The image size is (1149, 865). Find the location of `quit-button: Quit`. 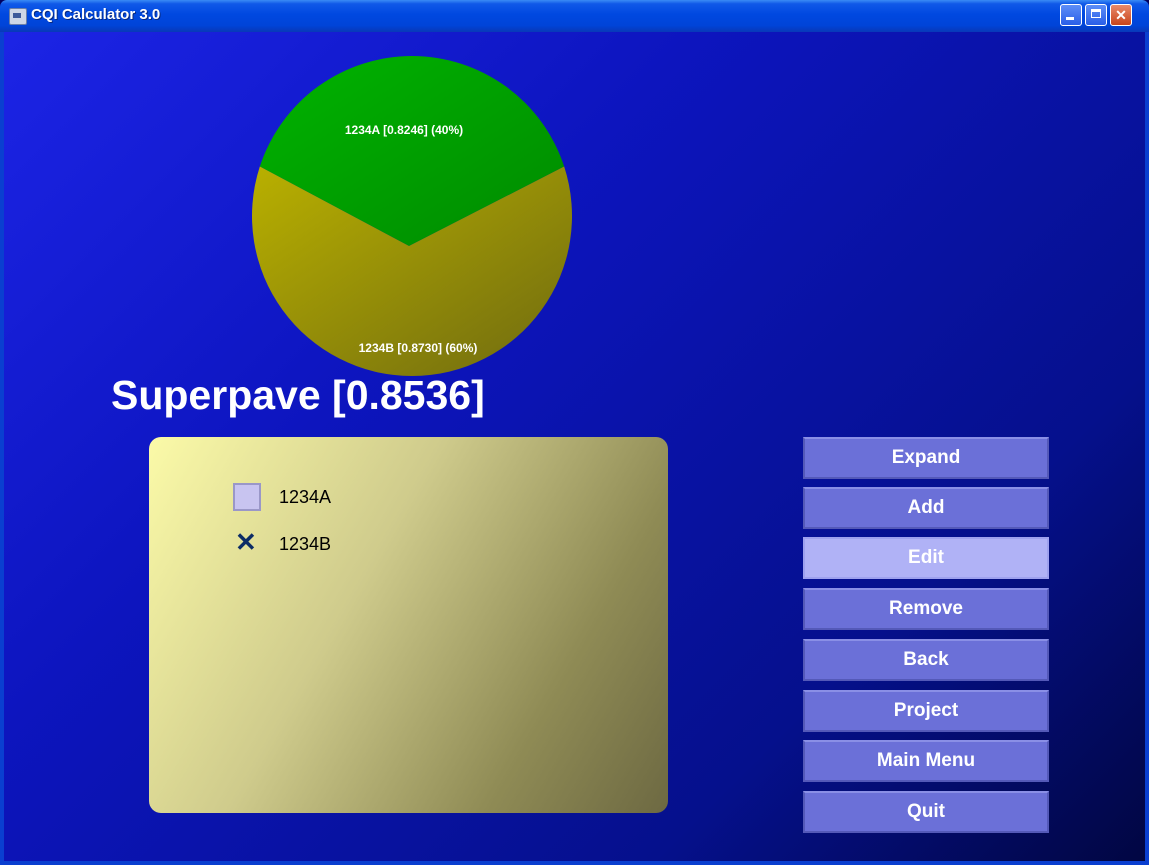

quit-button: Quit is located at coordinates (926, 812).